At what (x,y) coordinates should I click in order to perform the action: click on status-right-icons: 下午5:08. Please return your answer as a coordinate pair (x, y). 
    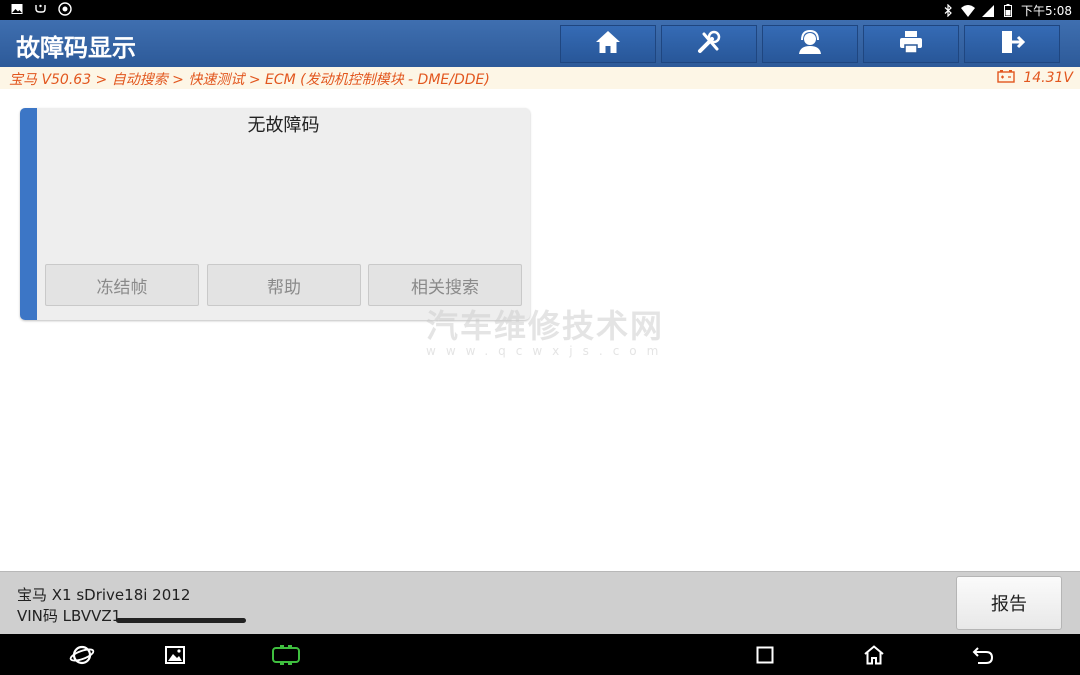
    Looking at the image, I should click on (1006, 10).